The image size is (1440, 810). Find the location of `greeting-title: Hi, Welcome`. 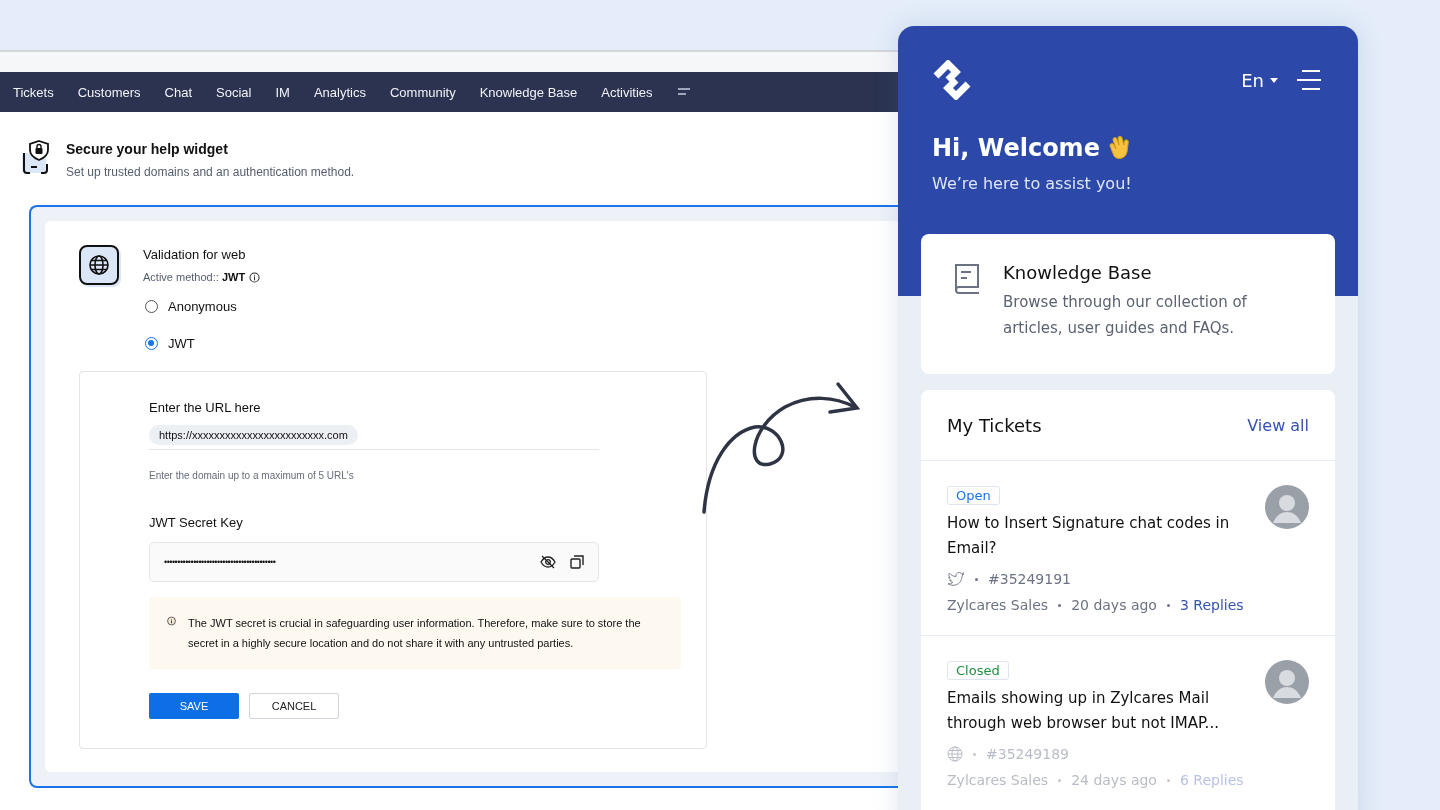

greeting-title: Hi, Welcome is located at coordinates (1016, 148).